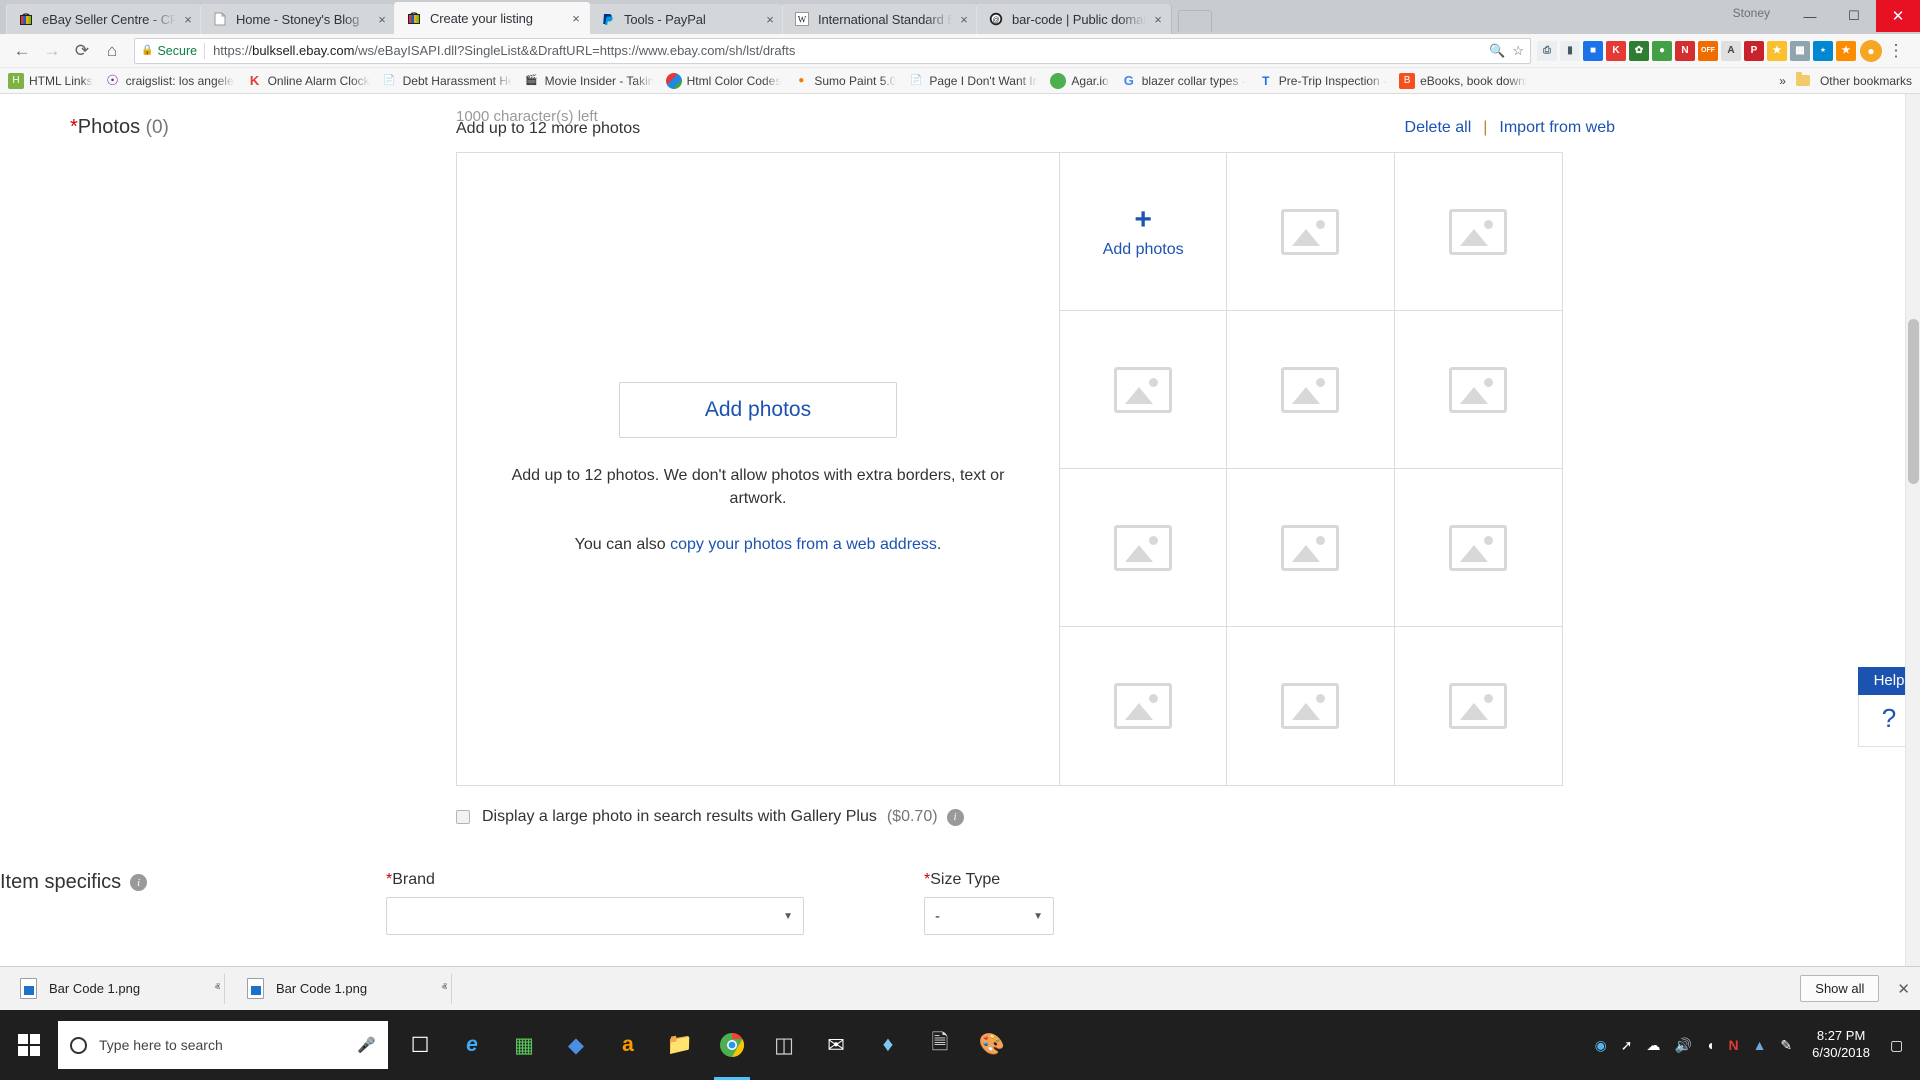  I want to click on wifi-icon: ◖, so click(1710, 1045).